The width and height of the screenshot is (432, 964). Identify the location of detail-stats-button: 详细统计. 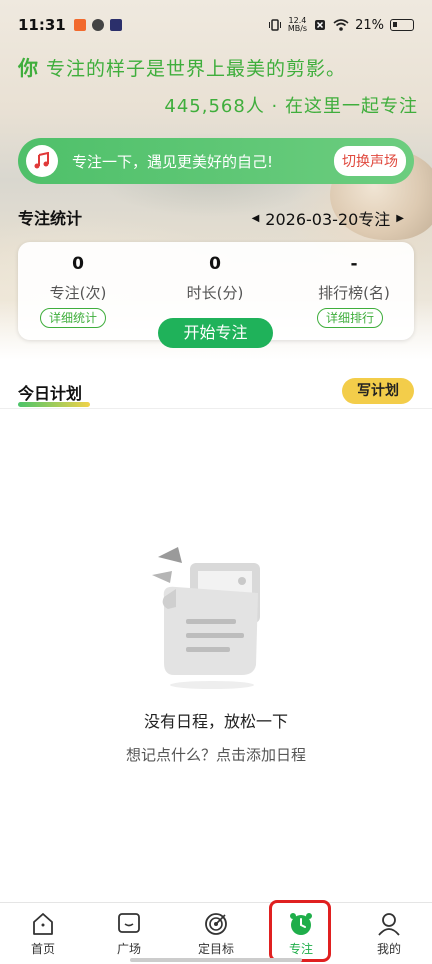
(73, 318).